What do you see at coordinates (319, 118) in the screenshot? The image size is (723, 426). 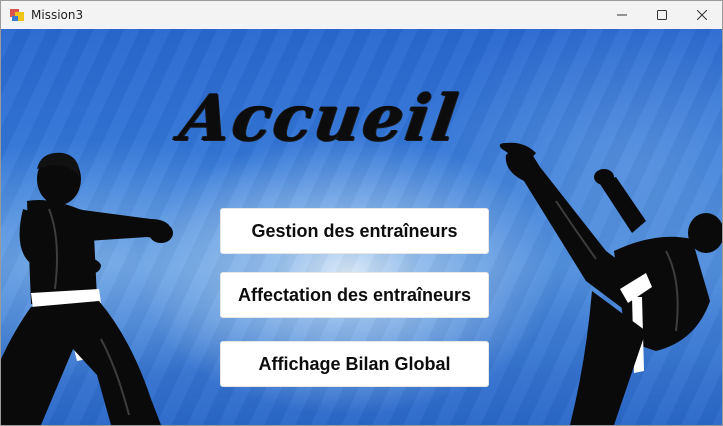 I see `page-title: Accueil` at bounding box center [319, 118].